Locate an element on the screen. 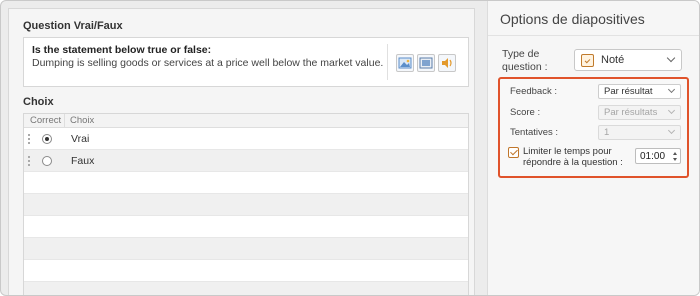 This screenshot has height=296, width=700. feedback-value: Par résultat is located at coordinates (628, 91).